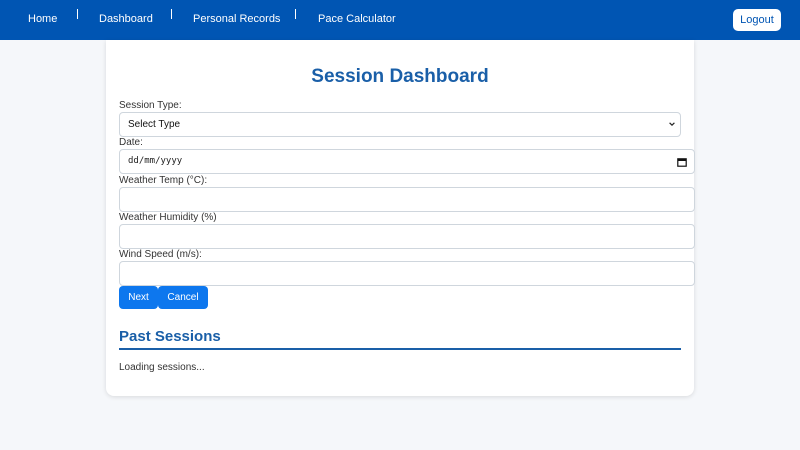 The image size is (800, 450). Describe the element at coordinates (138, 297) in the screenshot. I see `next-button: Next` at that location.